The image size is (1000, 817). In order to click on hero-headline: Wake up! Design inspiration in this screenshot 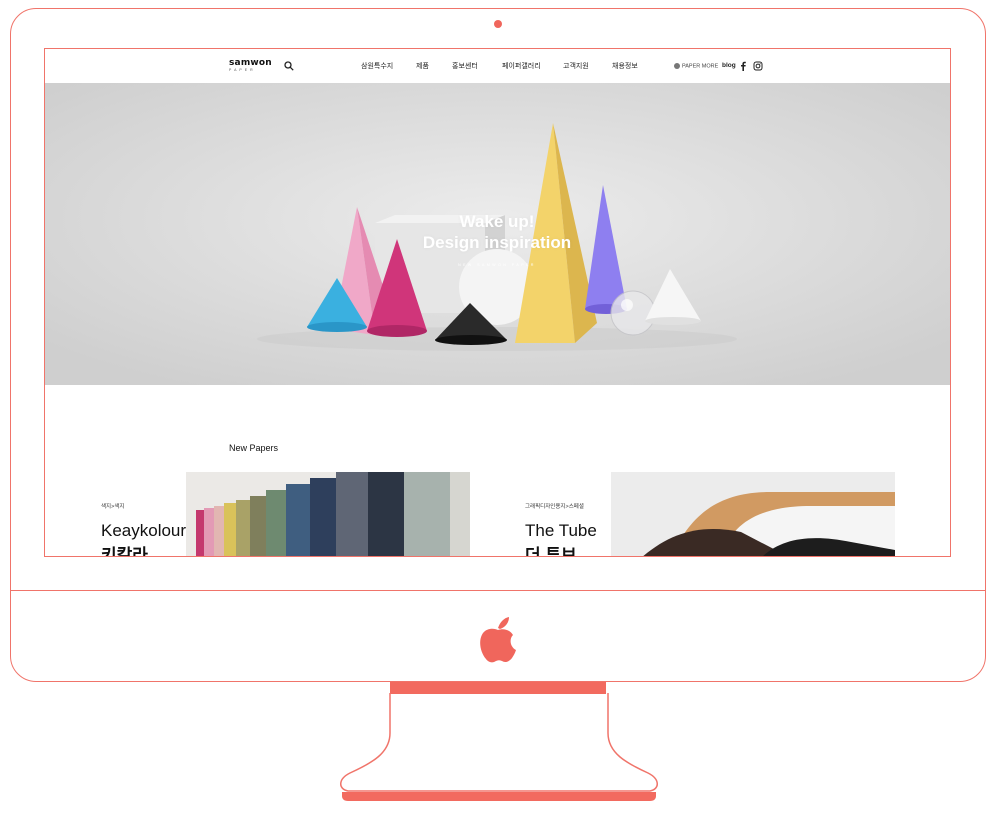, I will do `click(497, 232)`.